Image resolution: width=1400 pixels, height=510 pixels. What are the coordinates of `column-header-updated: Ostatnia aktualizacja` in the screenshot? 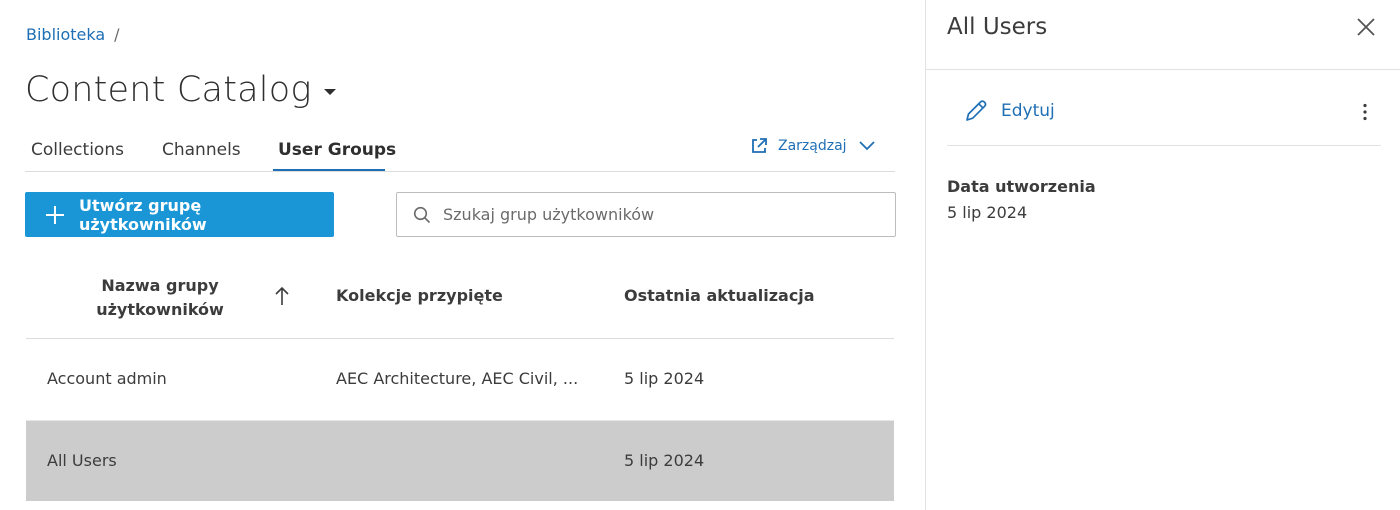 It's located at (719, 295).